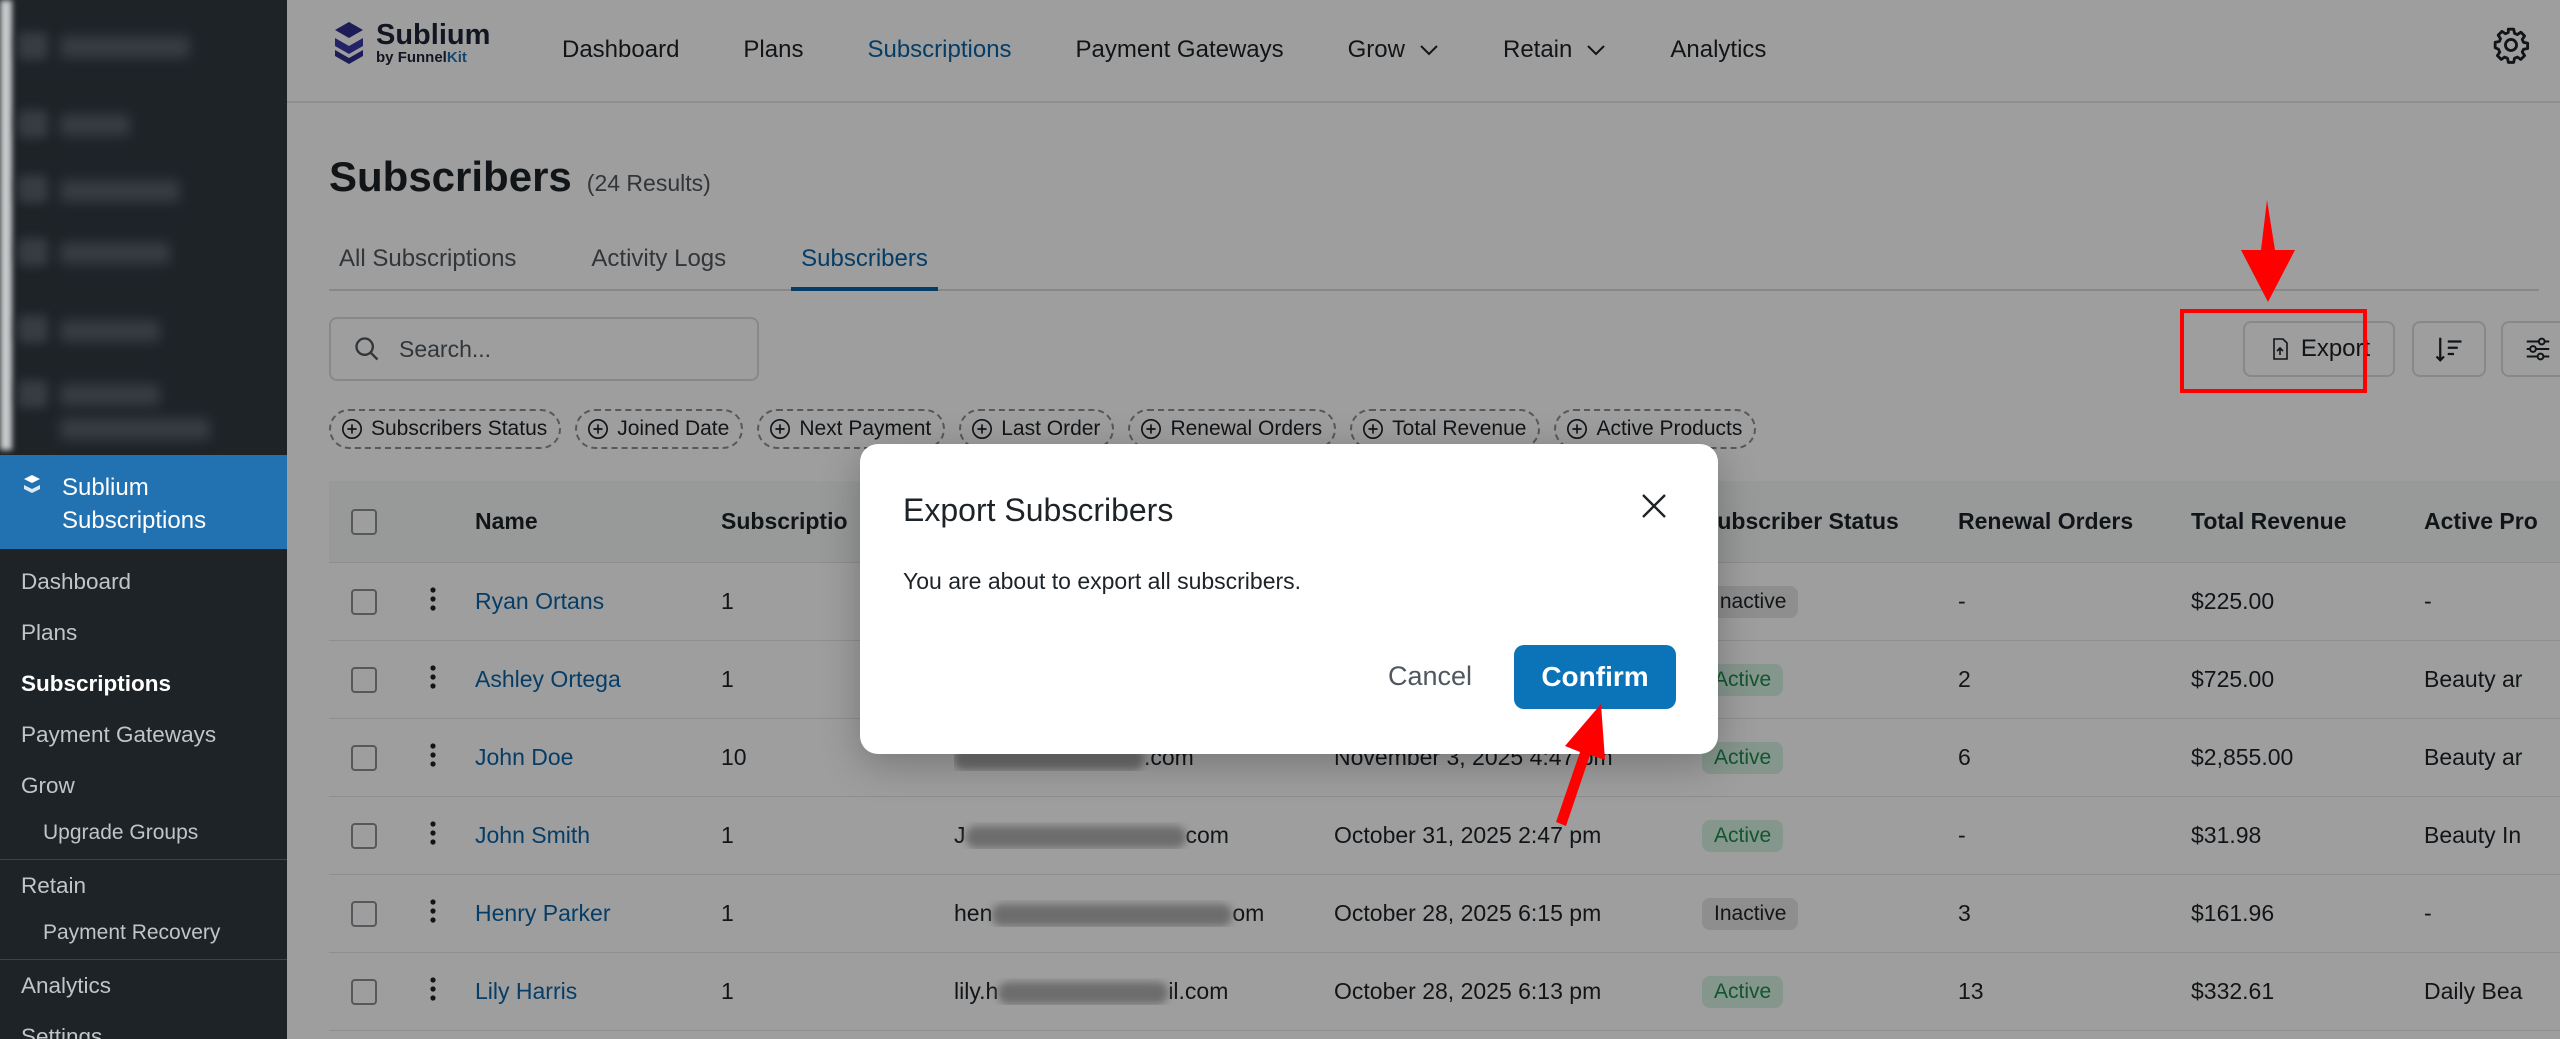 This screenshot has width=2560, height=1039. I want to click on sidebar-item-upgrade-groups: Upgrade Groups, so click(143, 835).